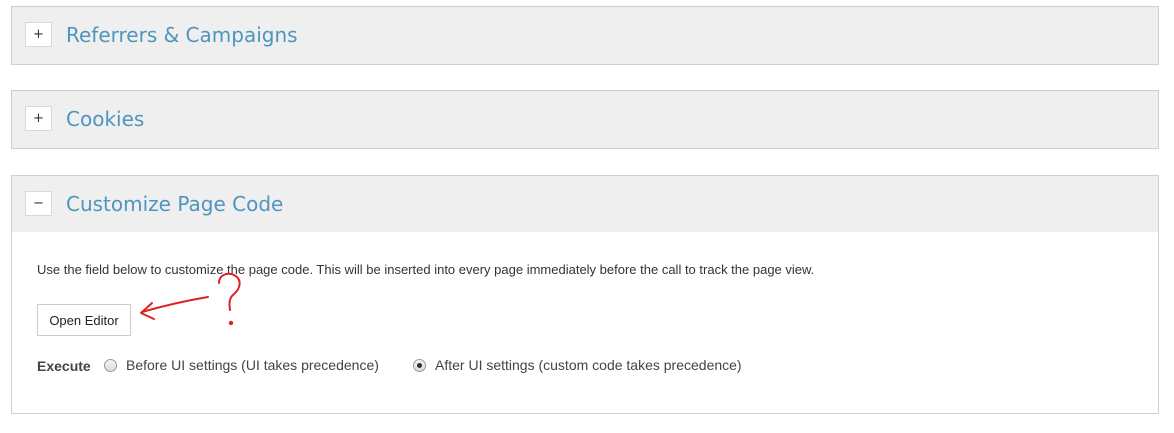 The image size is (1174, 433). Describe the element at coordinates (110, 365) in the screenshot. I see `radio-before-ui-settings` at that location.